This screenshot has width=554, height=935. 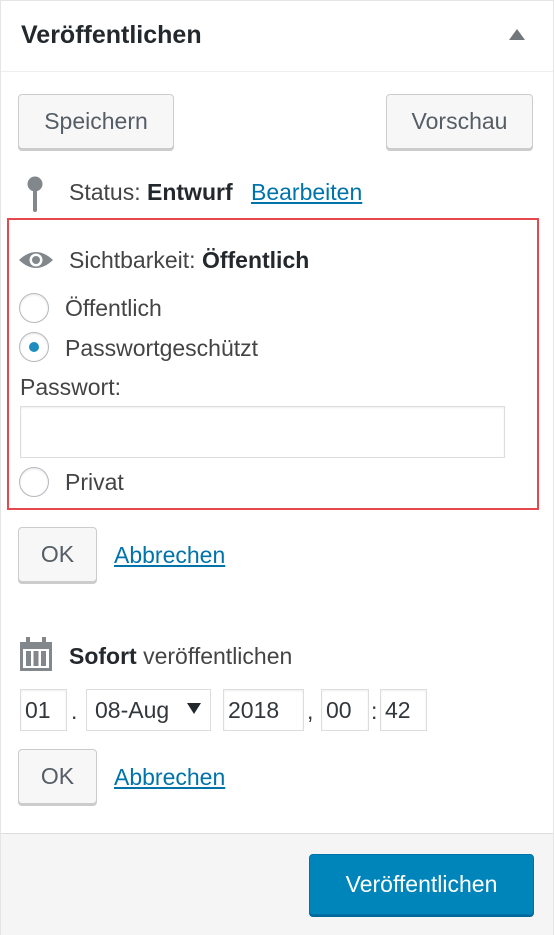 I want to click on hour-input: 00, so click(x=345, y=710).